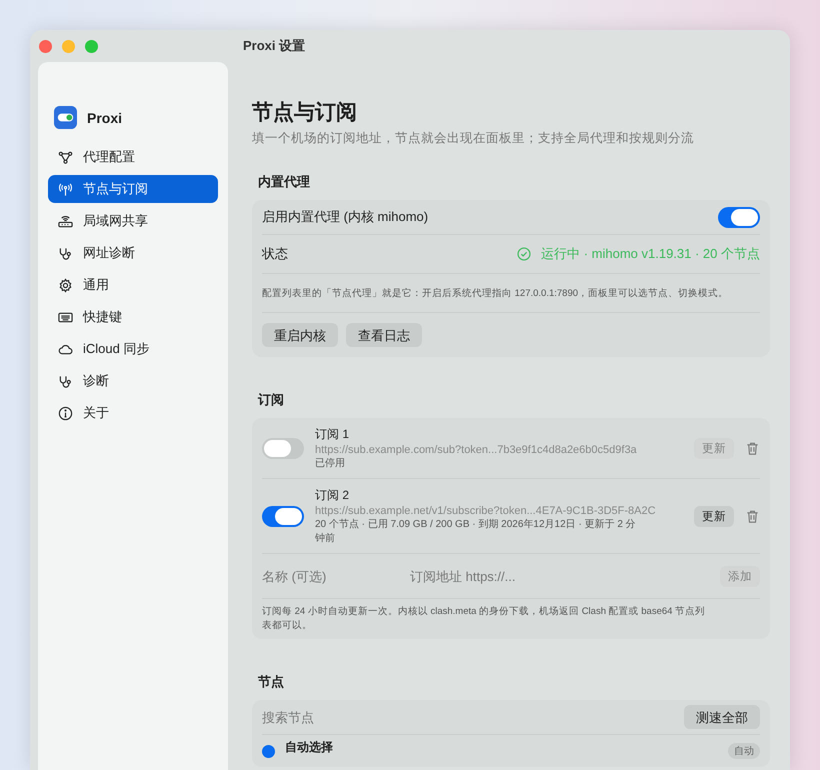  What do you see at coordinates (65, 117) in the screenshot?
I see `app-logo-icon` at bounding box center [65, 117].